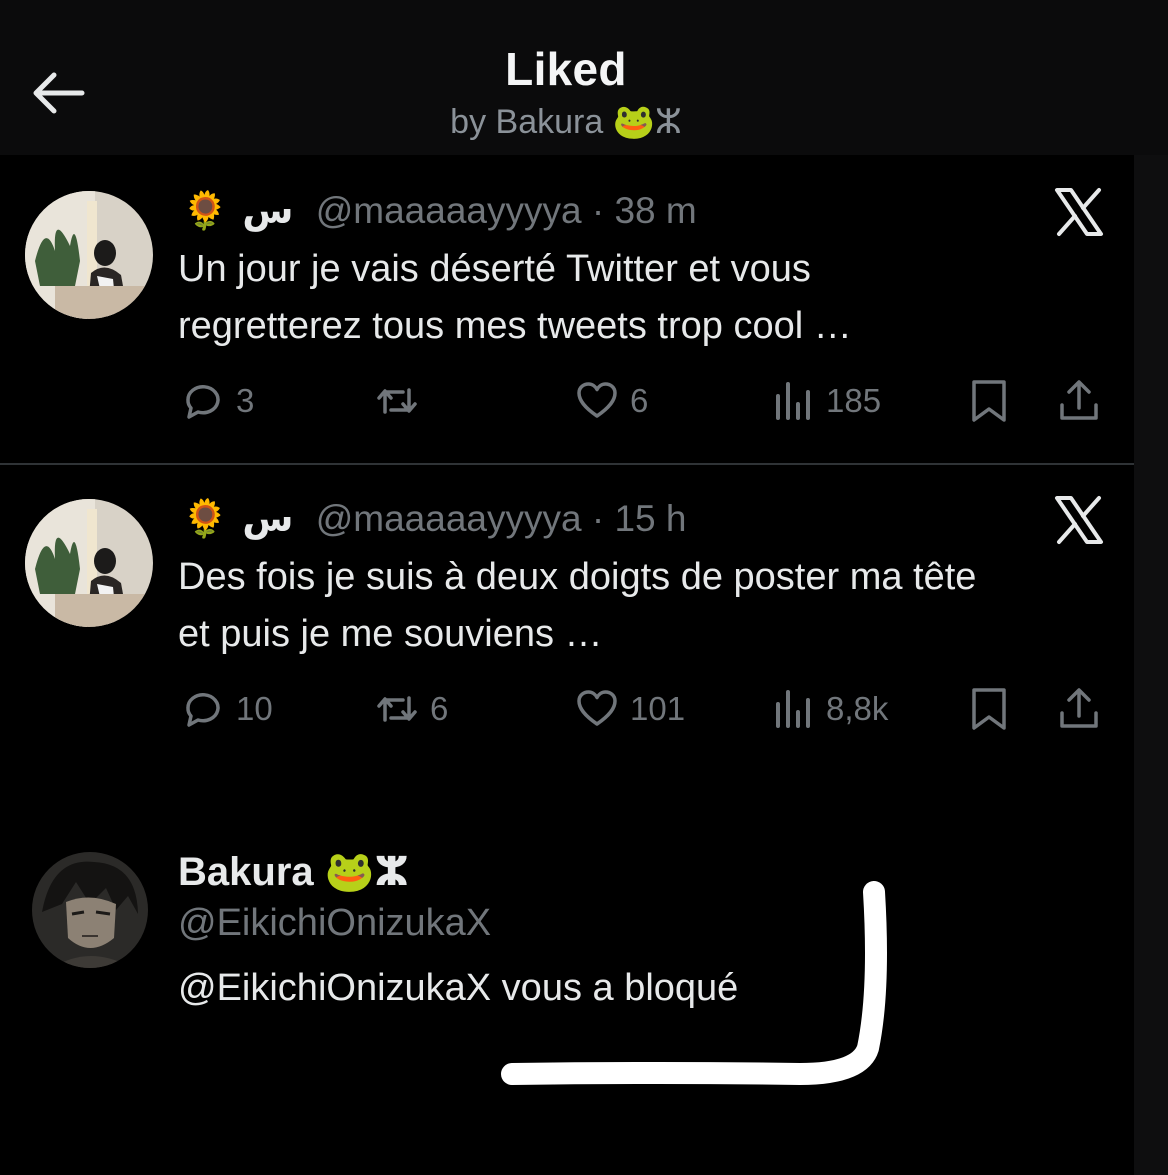 The image size is (1168, 1175). I want to click on blocked-user-name-text: Bakura, so click(251, 872).